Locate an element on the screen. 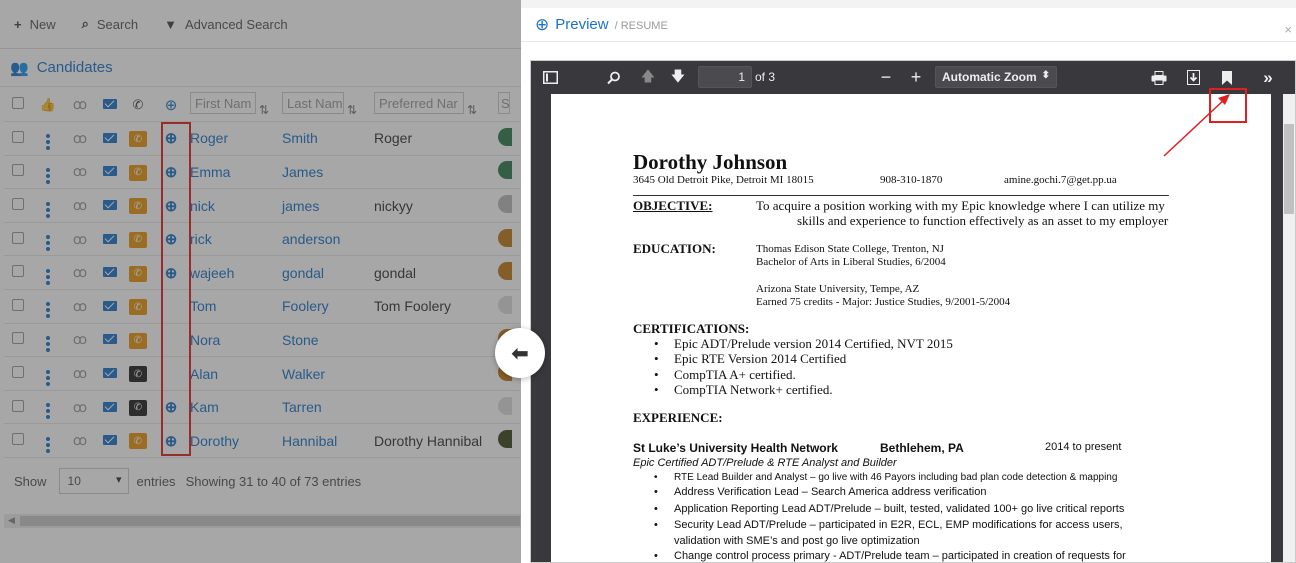 Image resolution: width=1296 pixels, height=563 pixels. next-page-icon: 🡇 is located at coordinates (678, 77).